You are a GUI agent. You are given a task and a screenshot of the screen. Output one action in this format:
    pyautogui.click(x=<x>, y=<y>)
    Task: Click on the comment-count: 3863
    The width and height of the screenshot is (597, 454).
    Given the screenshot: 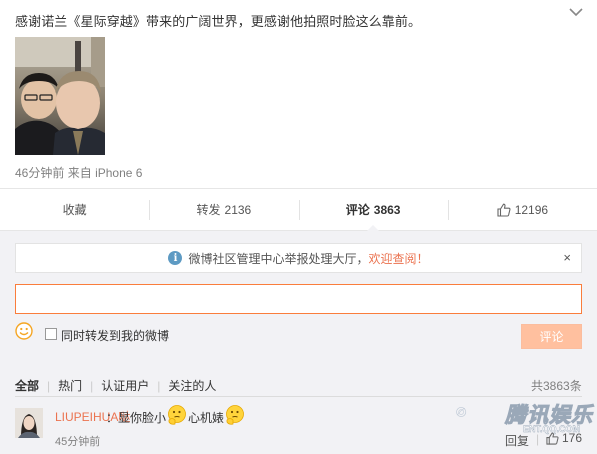 What is the action you would take?
    pyautogui.click(x=387, y=209)
    